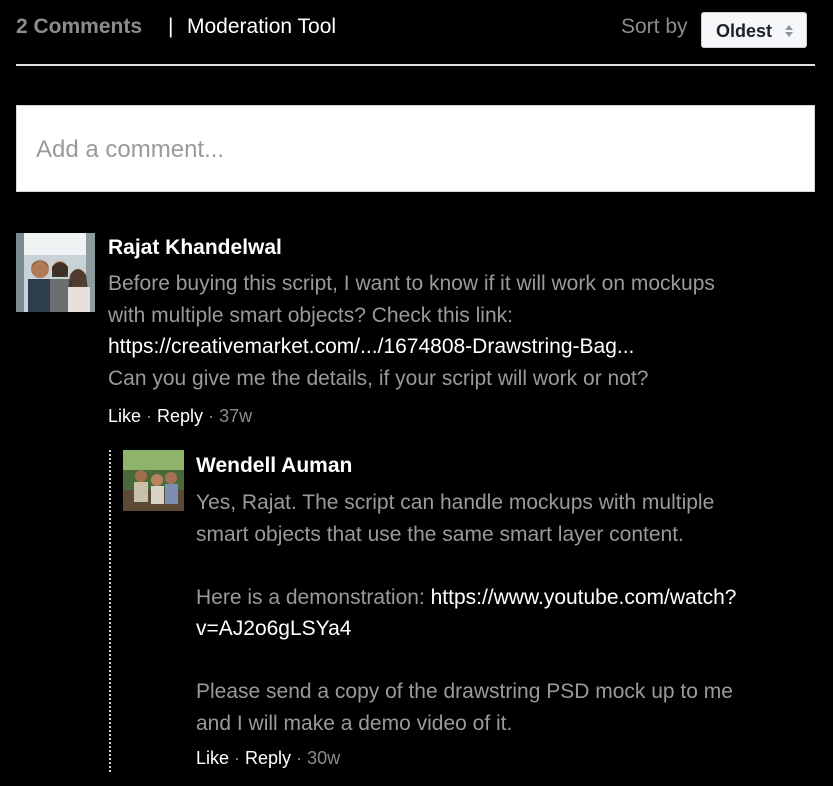 Image resolution: width=833 pixels, height=786 pixels. I want to click on sort-arrows-icon, so click(789, 31).